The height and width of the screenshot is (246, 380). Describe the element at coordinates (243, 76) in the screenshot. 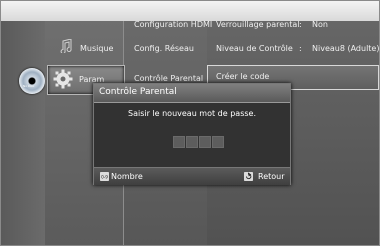

I see `option-create-code-label: Créer le code` at that location.